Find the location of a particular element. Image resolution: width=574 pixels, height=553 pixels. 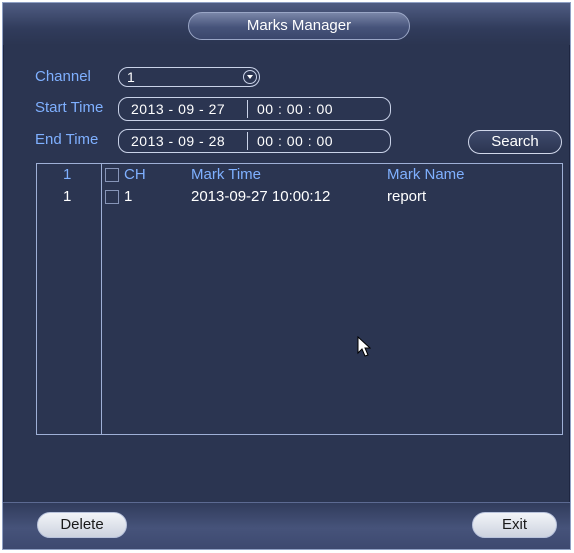

end-date-value: 2013 - 09 - 28 is located at coordinates (178, 141).